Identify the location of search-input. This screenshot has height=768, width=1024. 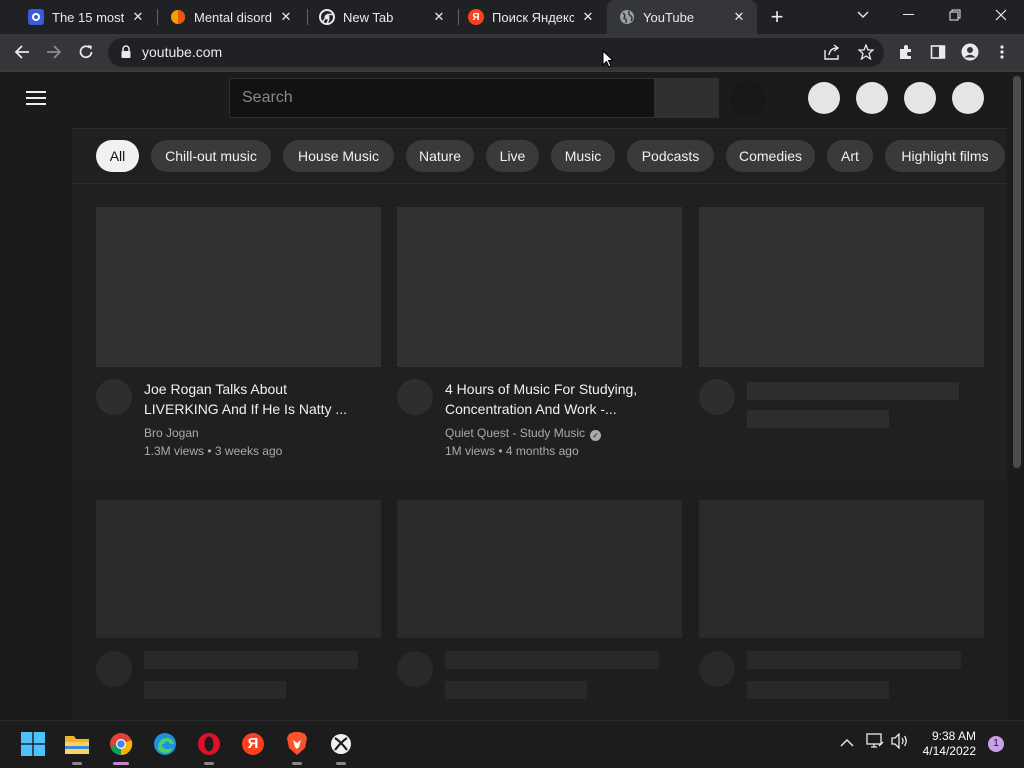
(442, 98).